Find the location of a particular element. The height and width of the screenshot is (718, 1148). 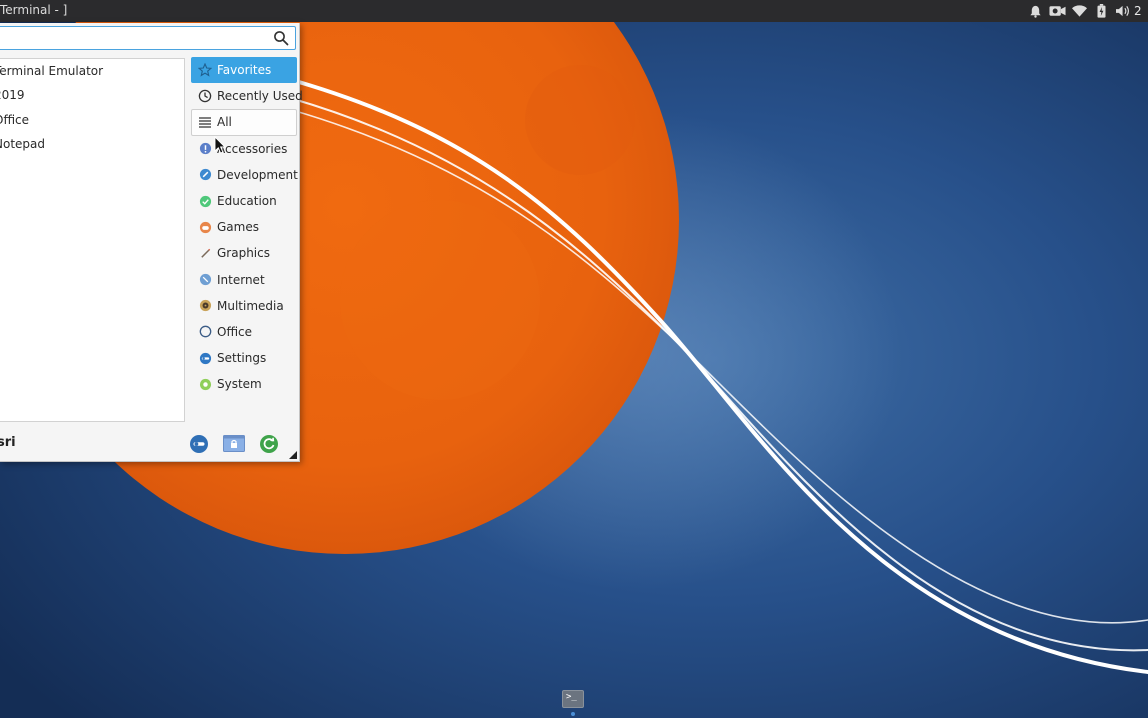

category-all: All is located at coordinates (244, 122).